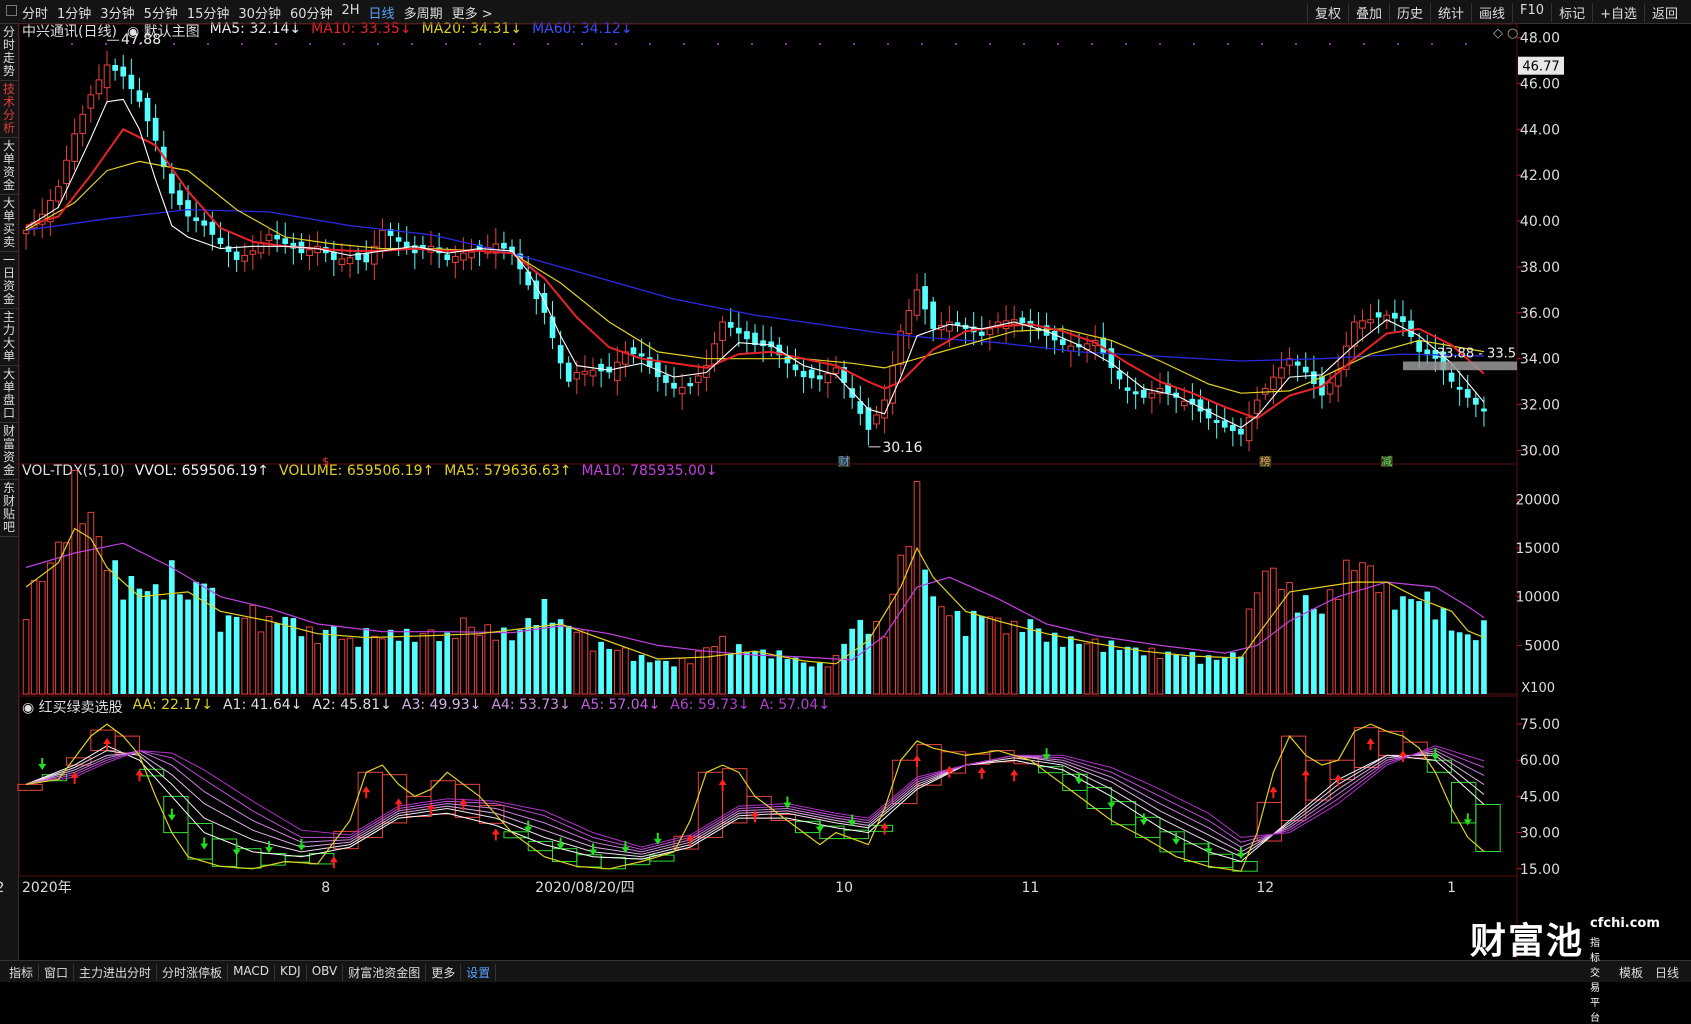 This screenshot has width=1691, height=1024. Describe the element at coordinates (117, 12) in the screenshot. I see `period-tab-2: 3分钟` at that location.